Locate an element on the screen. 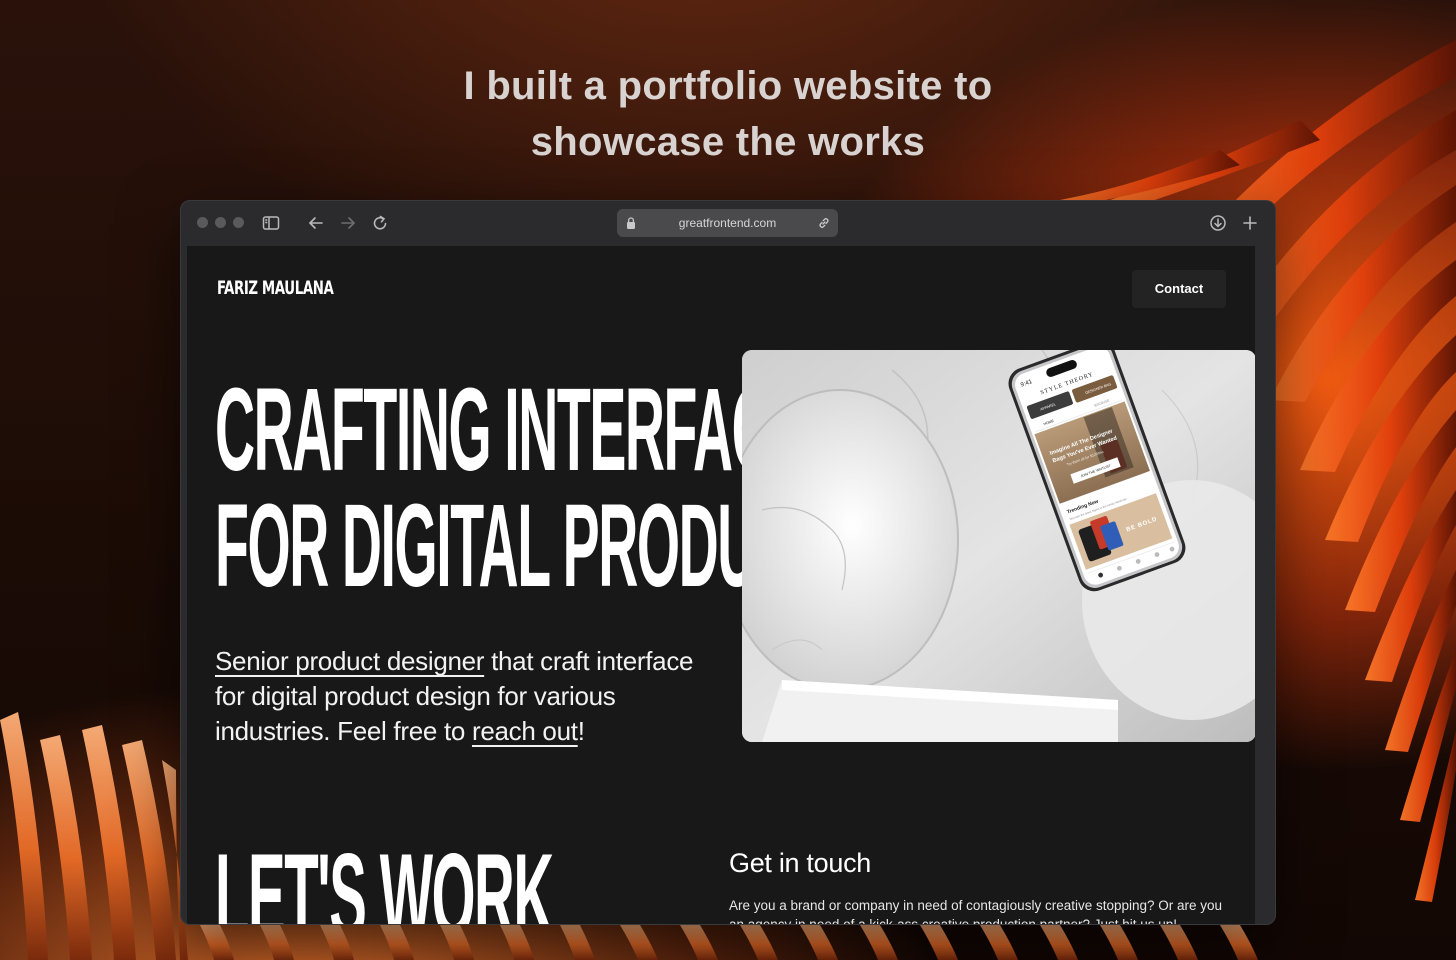 This screenshot has width=1456, height=960. get-in-touch-title: Get in touch is located at coordinates (800, 863).